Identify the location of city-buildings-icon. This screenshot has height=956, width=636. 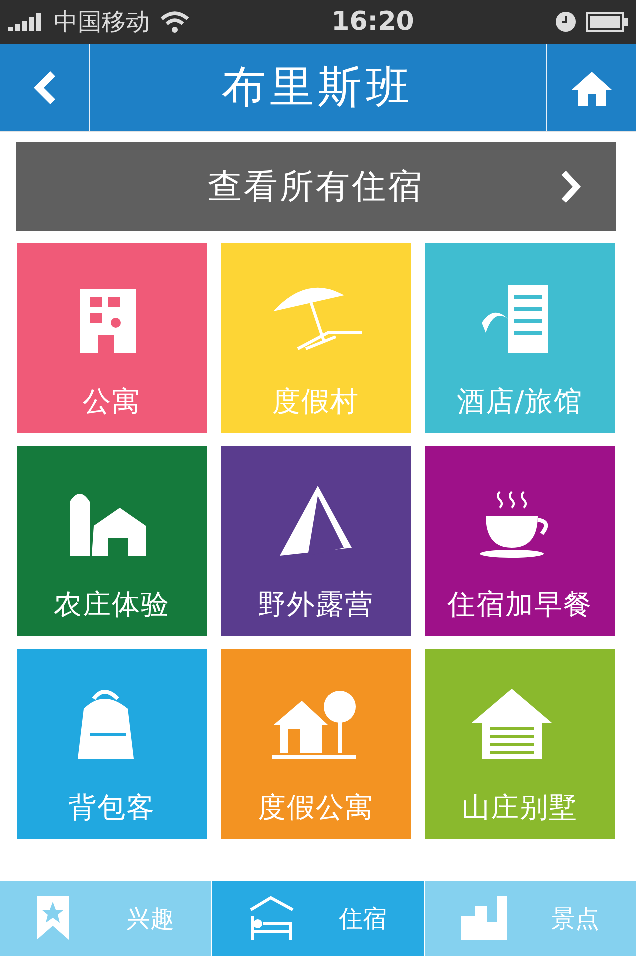
(484, 919).